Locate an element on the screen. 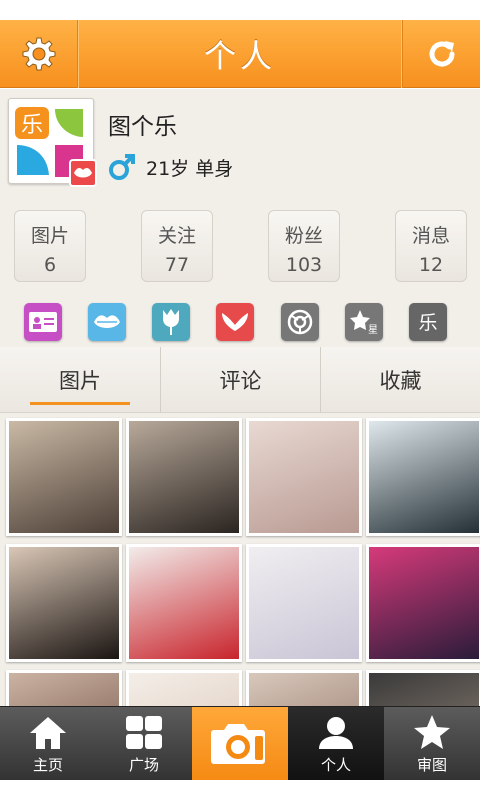  nav-label: 审图 is located at coordinates (431, 765).